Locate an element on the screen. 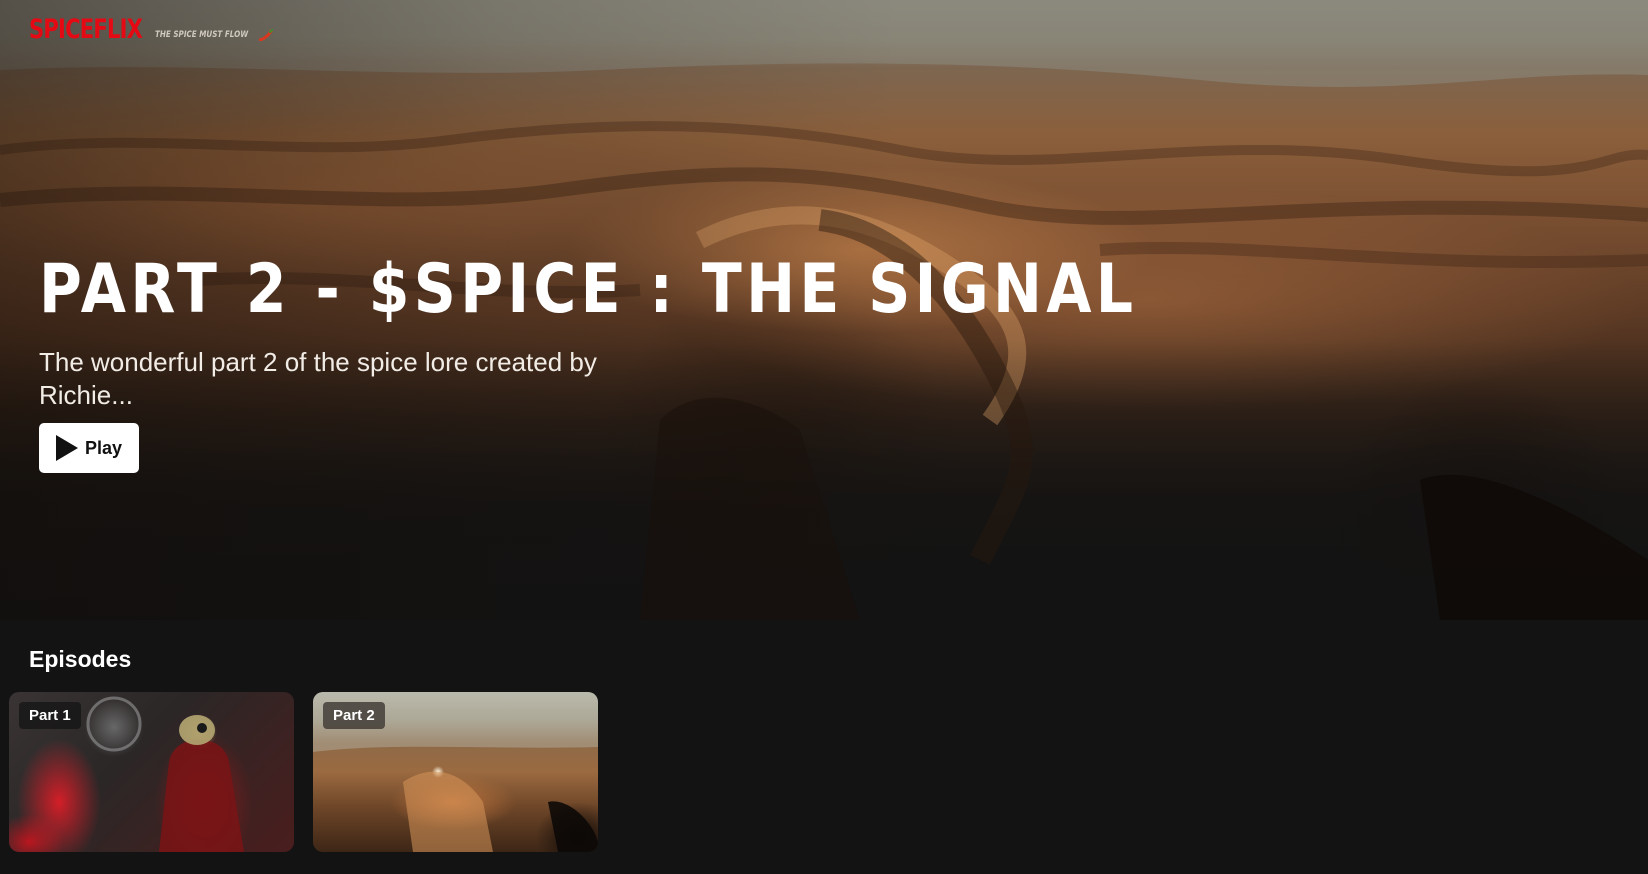  play-icon is located at coordinates (67, 448).